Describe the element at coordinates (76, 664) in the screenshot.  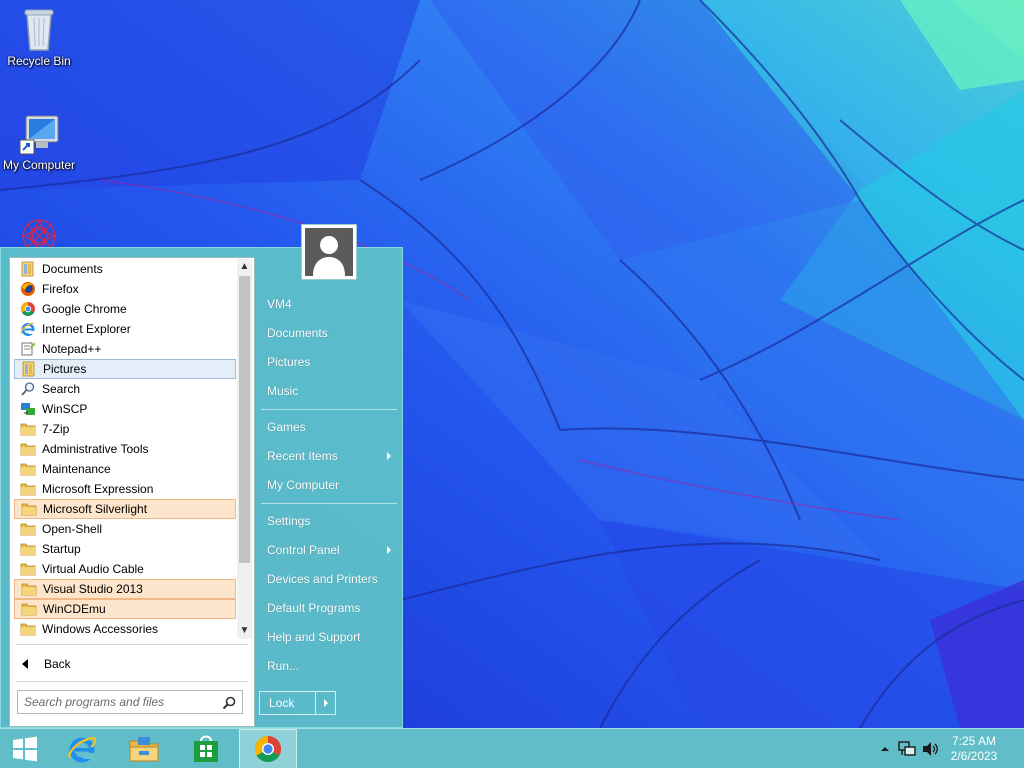
I see `back-button: Back` at that location.